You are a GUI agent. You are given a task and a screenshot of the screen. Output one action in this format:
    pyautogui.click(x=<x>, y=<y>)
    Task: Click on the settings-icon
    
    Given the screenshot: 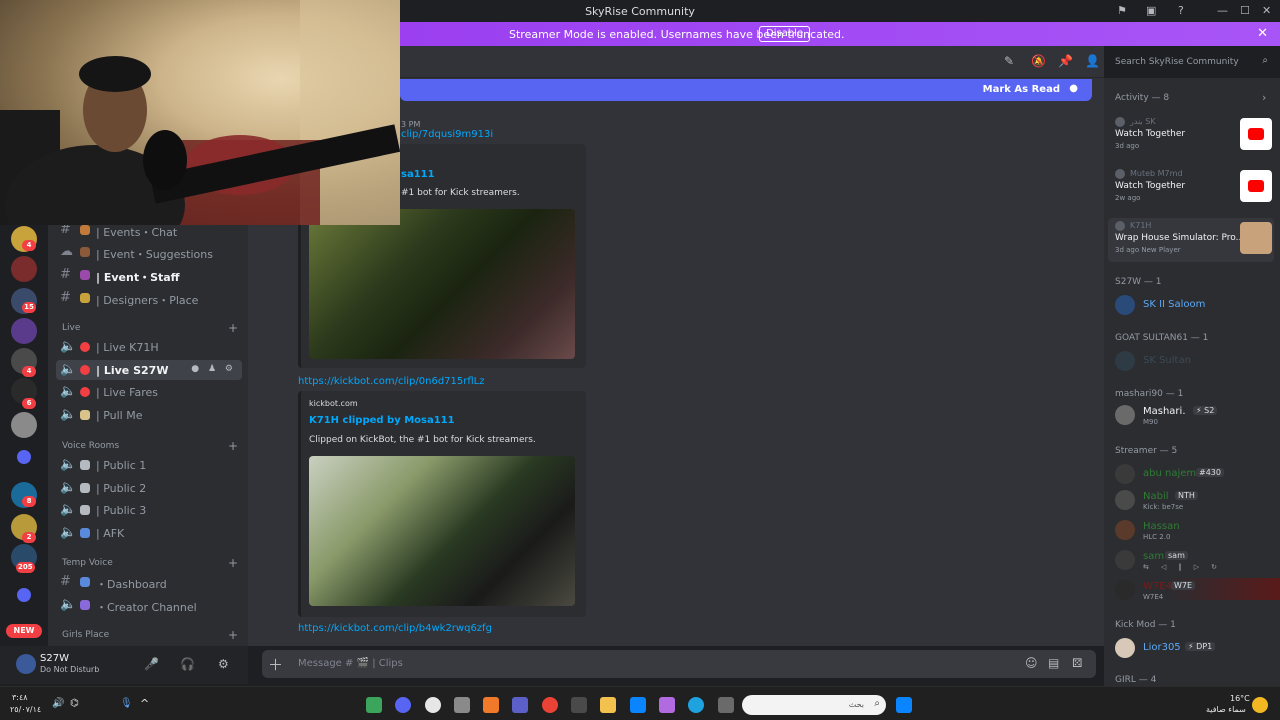 What is the action you would take?
    pyautogui.click(x=462, y=705)
    